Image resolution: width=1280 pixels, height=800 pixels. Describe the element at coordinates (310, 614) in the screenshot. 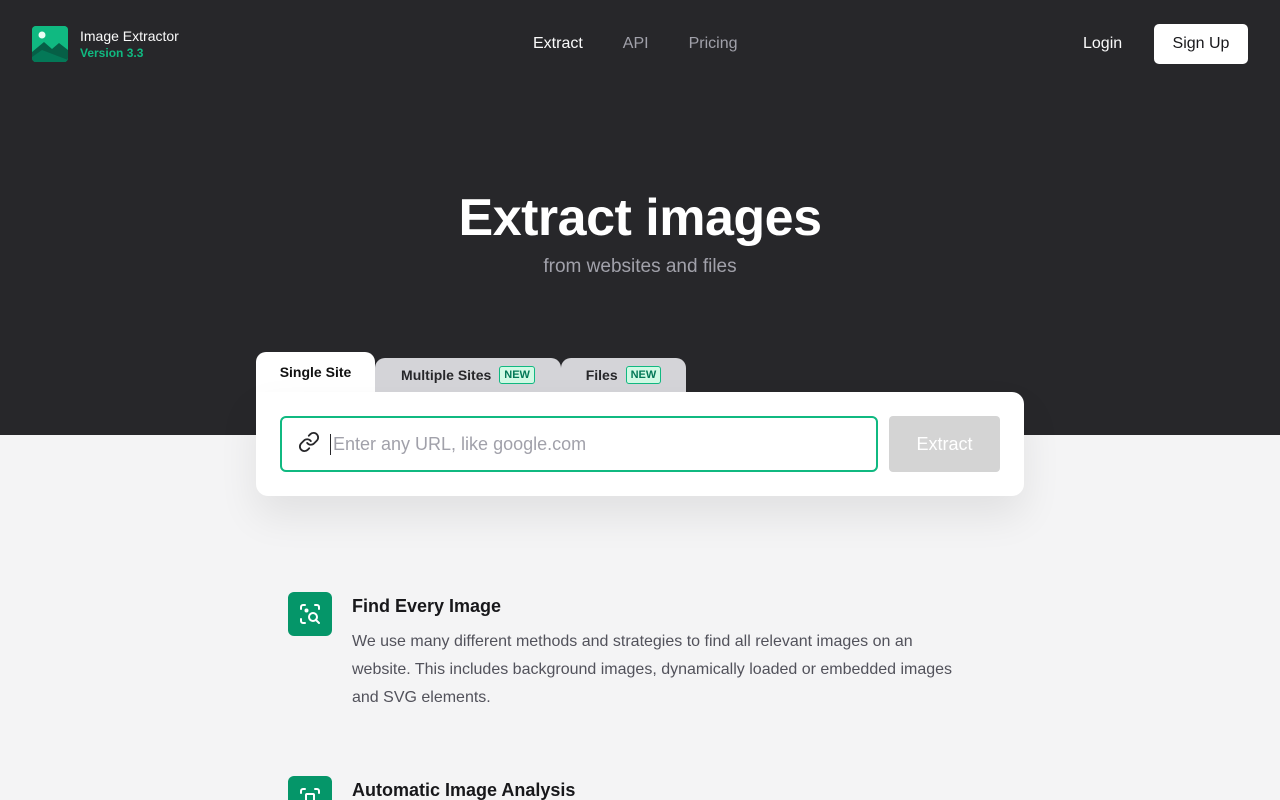

I see `image-search-icon` at that location.